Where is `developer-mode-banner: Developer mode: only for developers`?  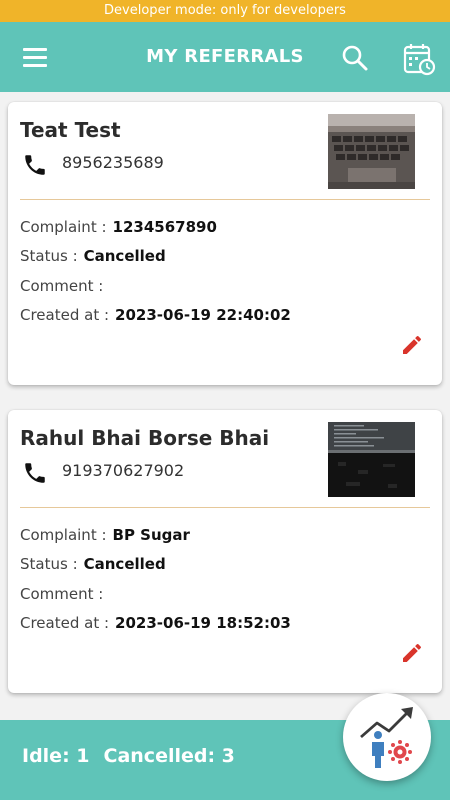
developer-mode-banner: Developer mode: only for developers is located at coordinates (225, 11).